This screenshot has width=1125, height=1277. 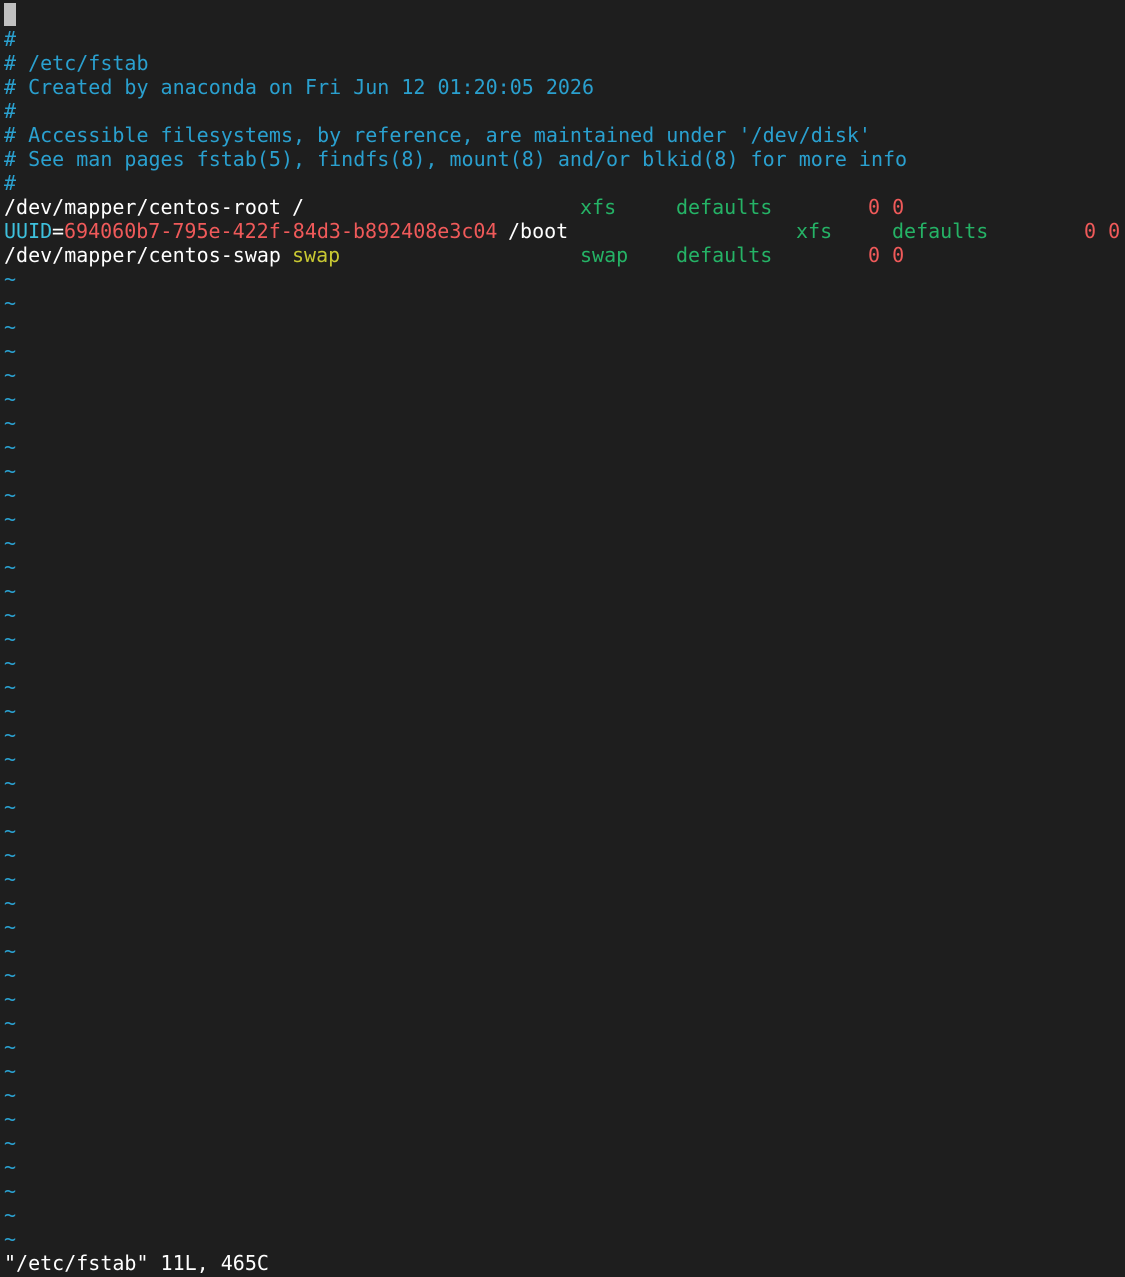 What do you see at coordinates (281, 231) in the screenshot?
I see `uuid-value: 694060b7-795e-422f-84d3-b892408e3c04` at bounding box center [281, 231].